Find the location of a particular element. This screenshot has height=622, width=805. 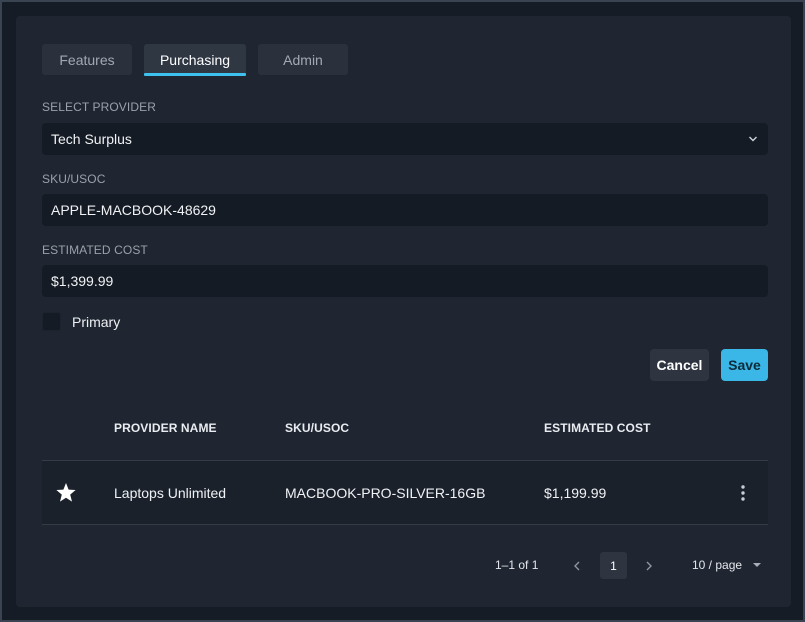

chevron-left-icon is located at coordinates (577, 566).